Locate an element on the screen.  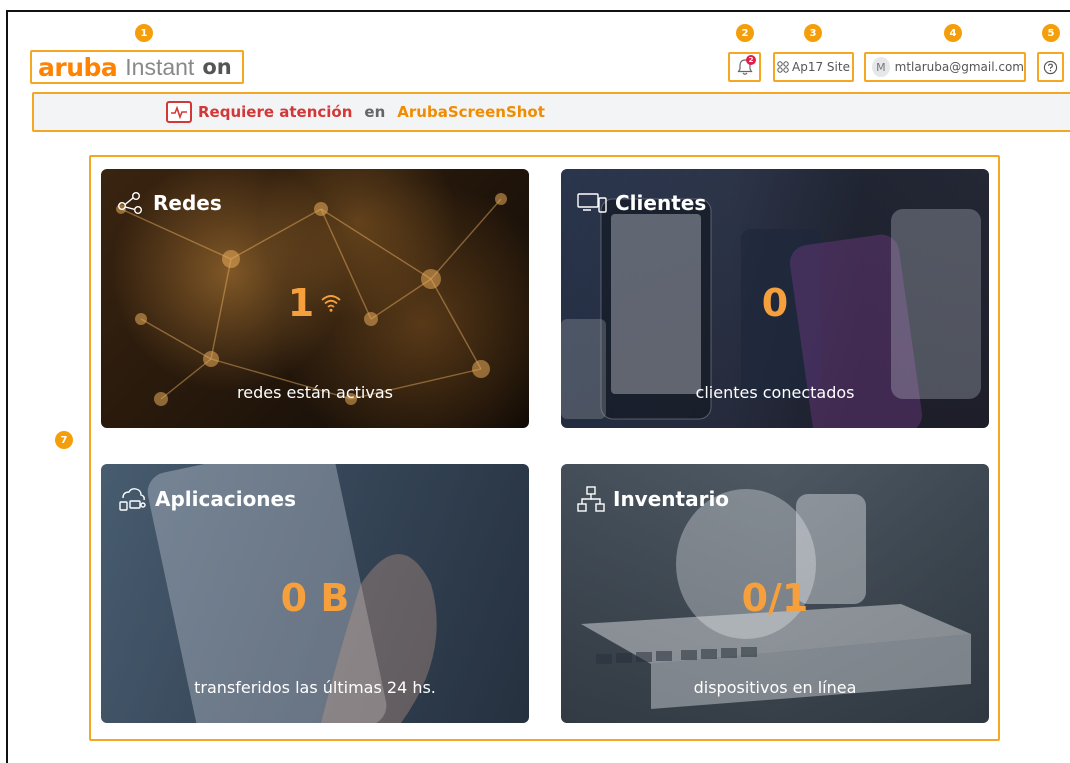
card-clientes: Clientes 0 clientes conectados is located at coordinates (775, 298).